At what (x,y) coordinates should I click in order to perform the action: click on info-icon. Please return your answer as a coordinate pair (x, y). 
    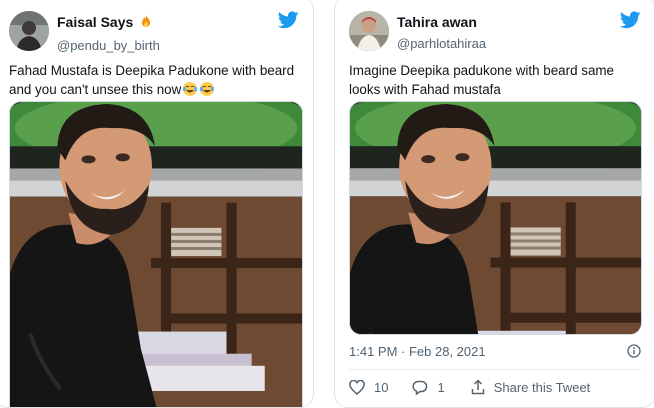
    Looking at the image, I should click on (634, 351).